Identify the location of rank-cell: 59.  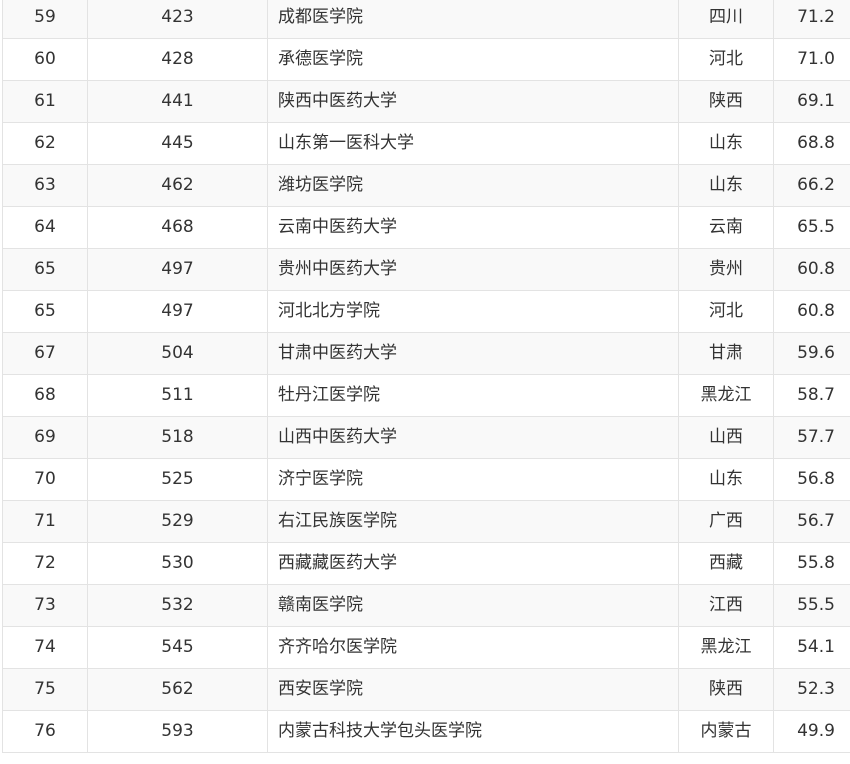
(45, 19).